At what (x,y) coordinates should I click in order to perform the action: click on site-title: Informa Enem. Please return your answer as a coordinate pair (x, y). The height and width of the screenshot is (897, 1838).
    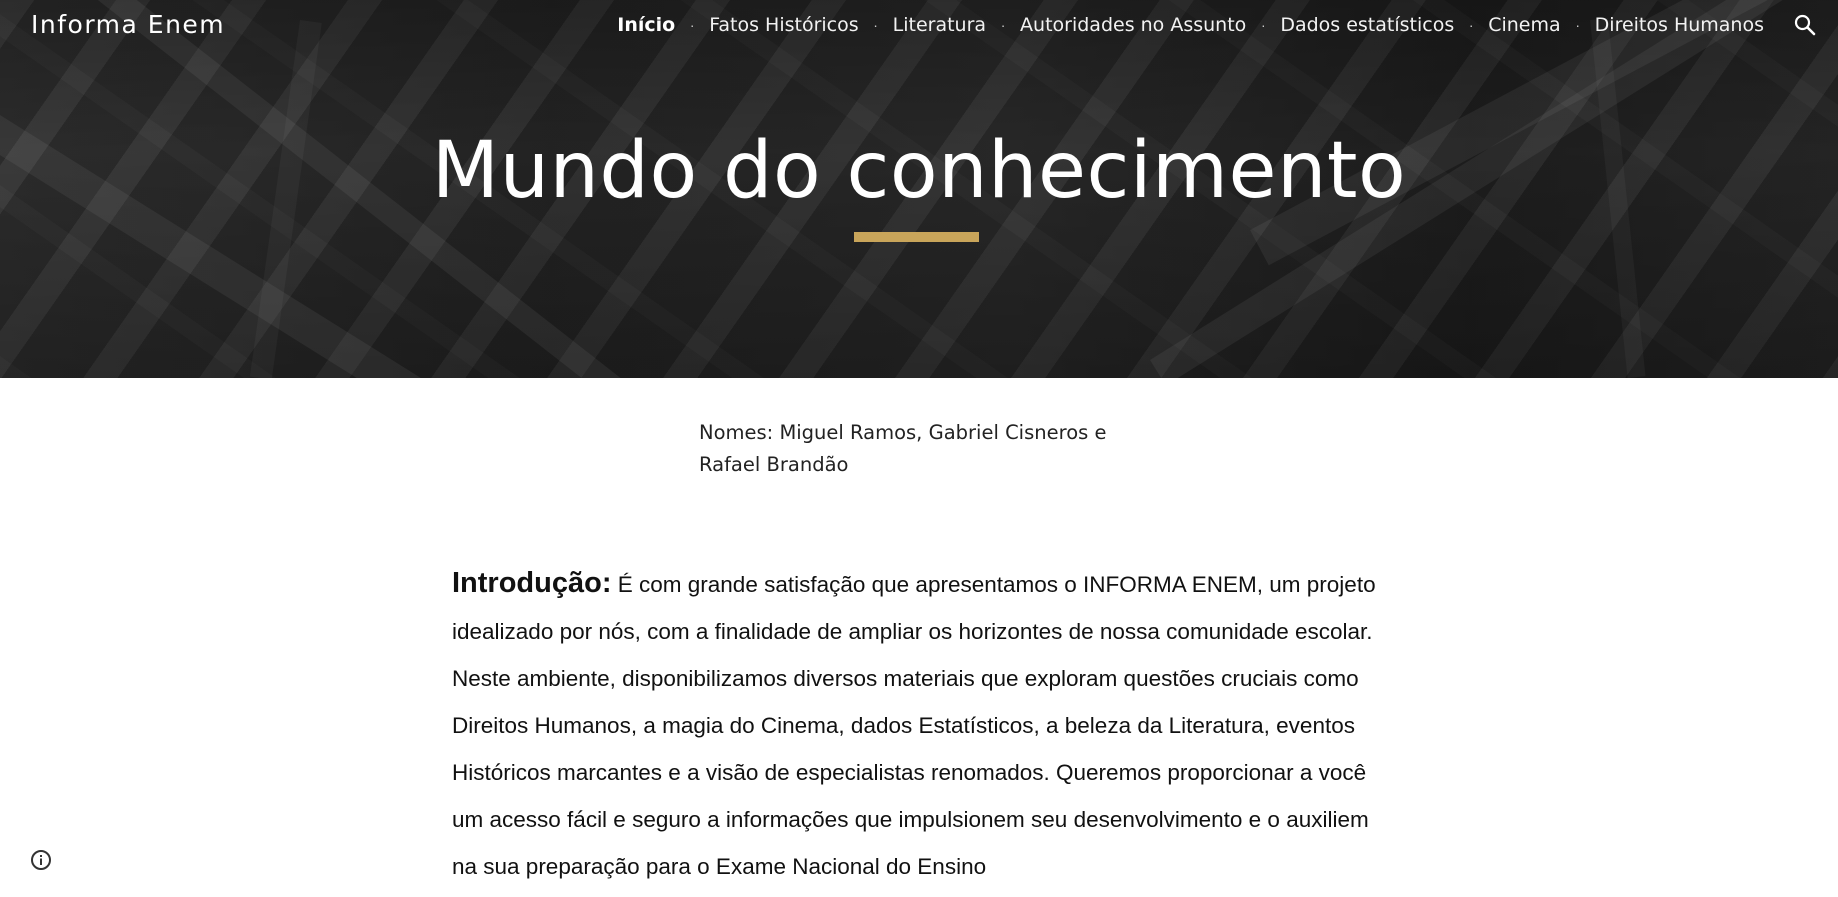
    Looking at the image, I should click on (128, 25).